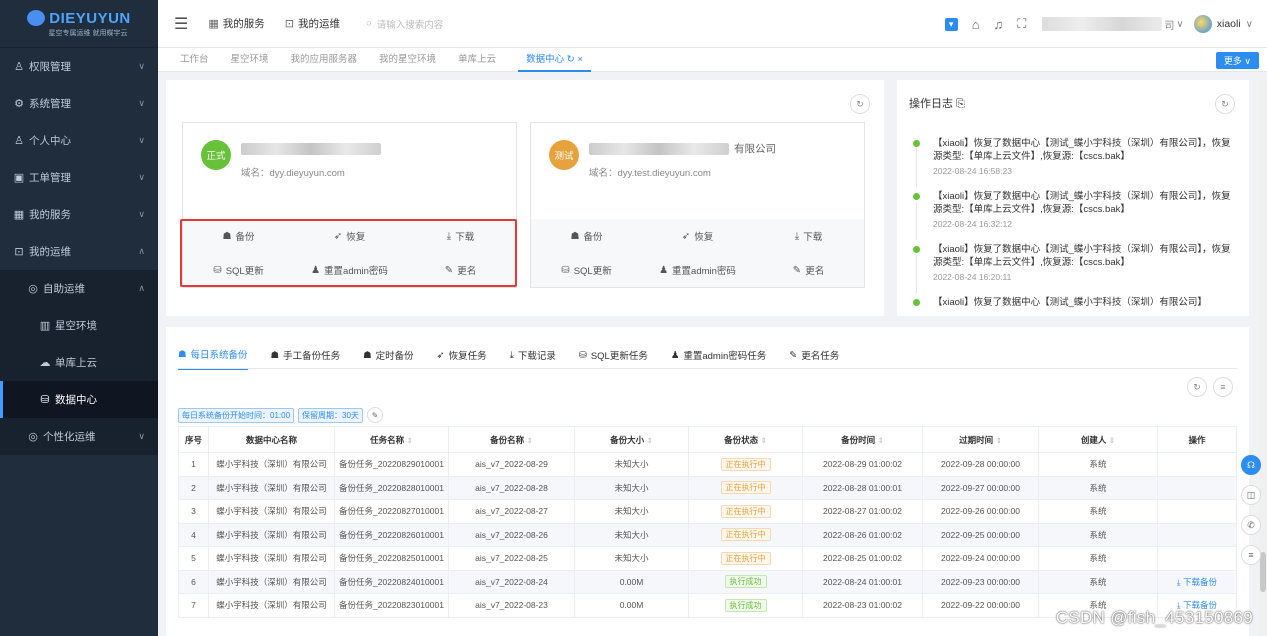  What do you see at coordinates (213, 24) in the screenshot?
I see `grid-icon: ▦` at bounding box center [213, 24].